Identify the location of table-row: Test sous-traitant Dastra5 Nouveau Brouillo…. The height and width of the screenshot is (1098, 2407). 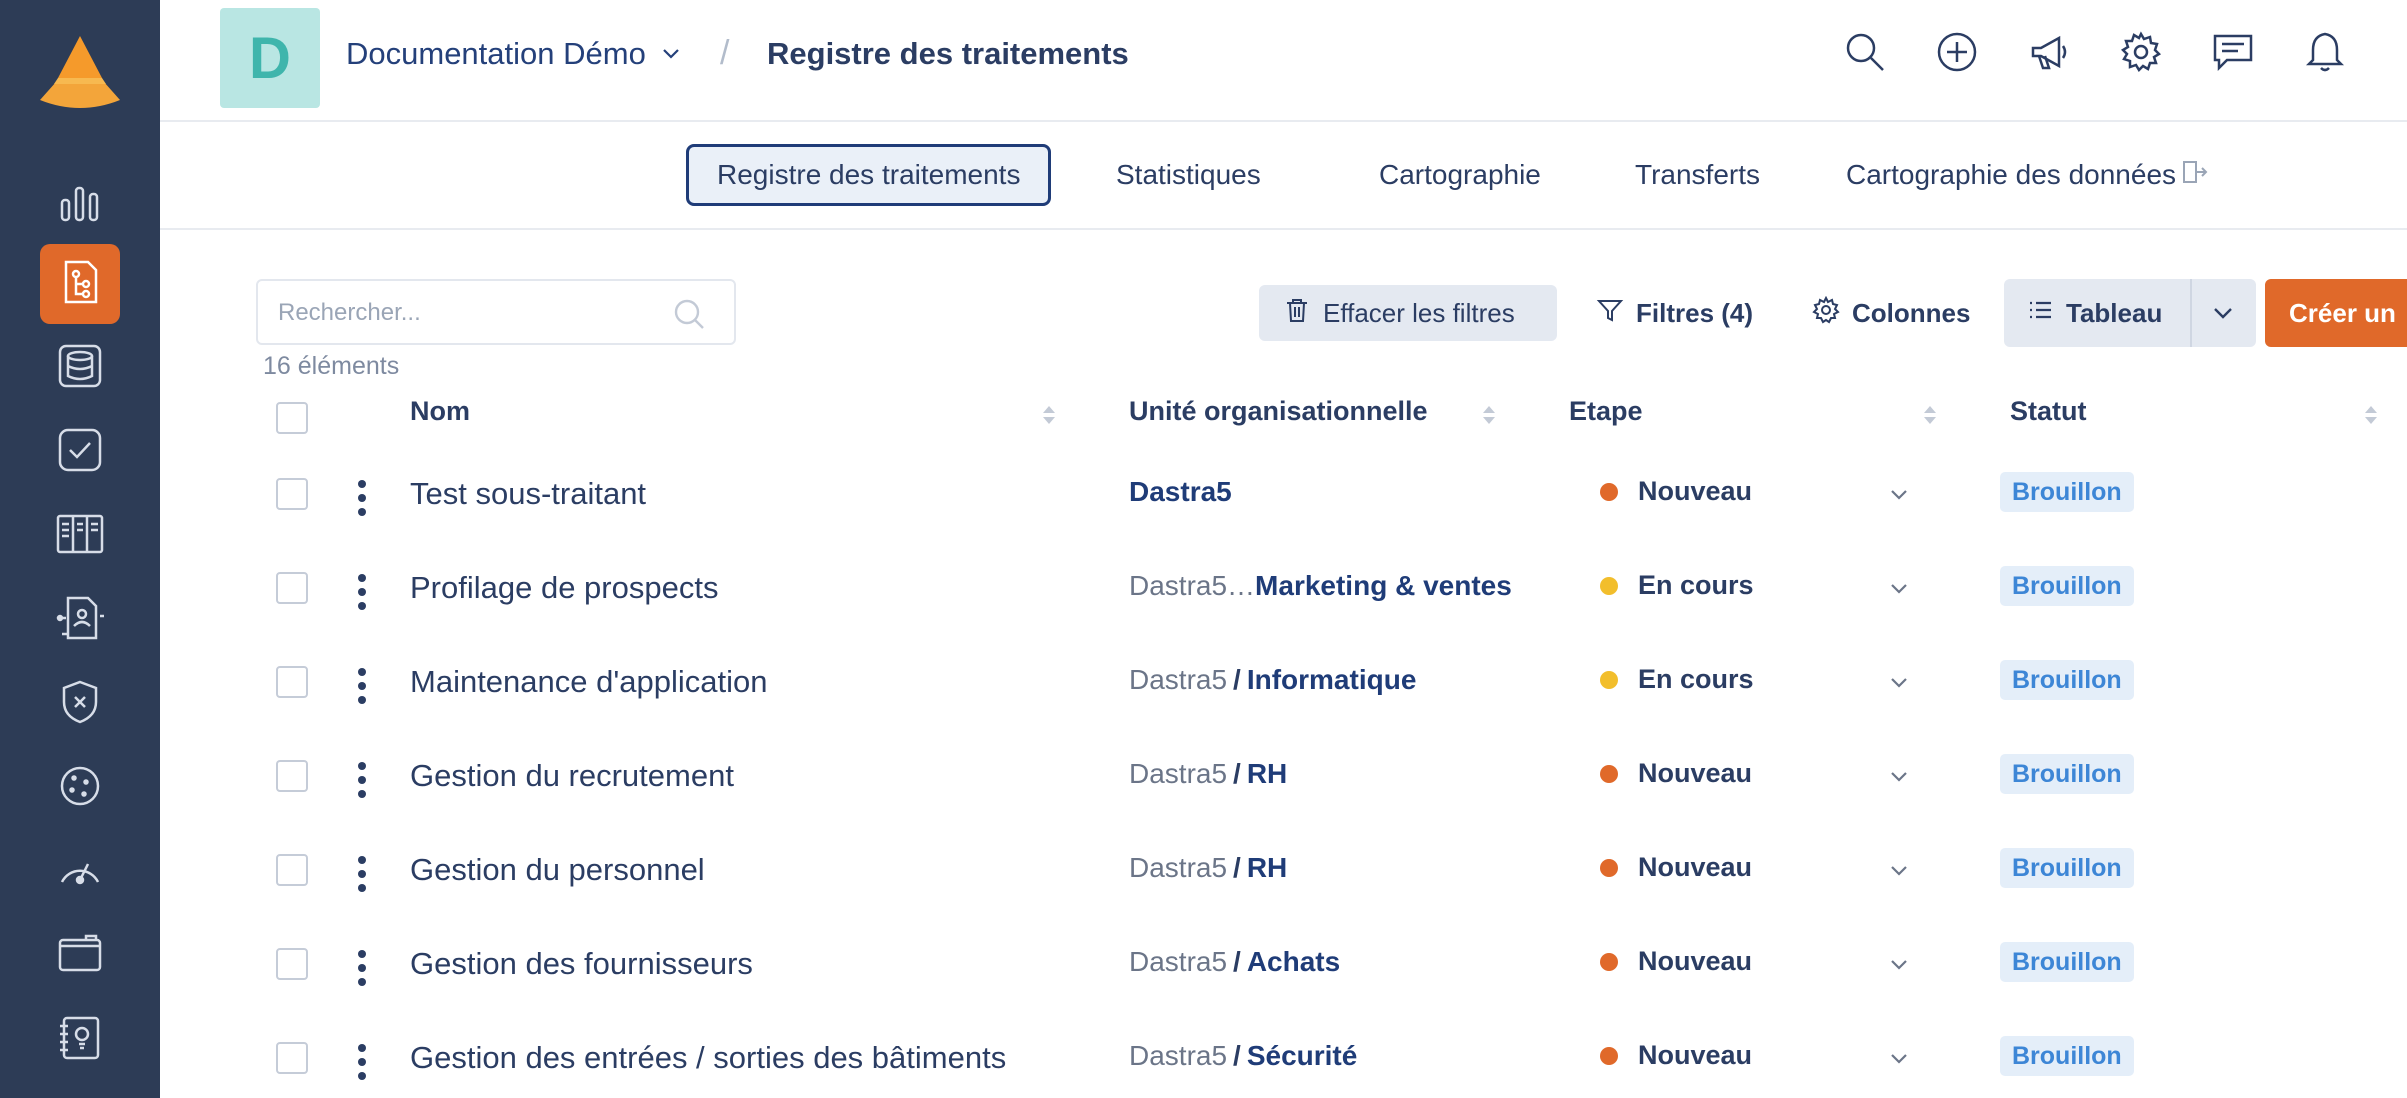
(1331, 495).